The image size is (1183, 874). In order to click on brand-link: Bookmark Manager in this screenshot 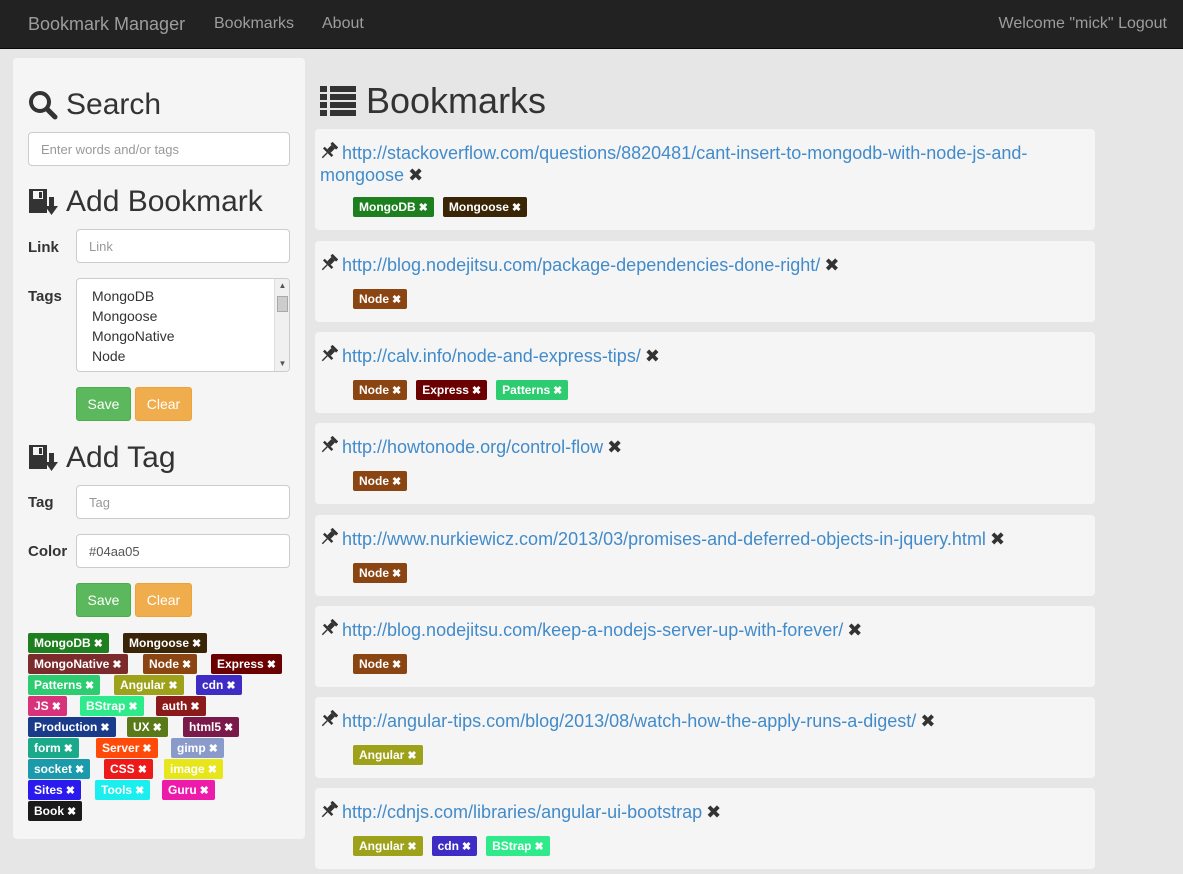, I will do `click(106, 24)`.